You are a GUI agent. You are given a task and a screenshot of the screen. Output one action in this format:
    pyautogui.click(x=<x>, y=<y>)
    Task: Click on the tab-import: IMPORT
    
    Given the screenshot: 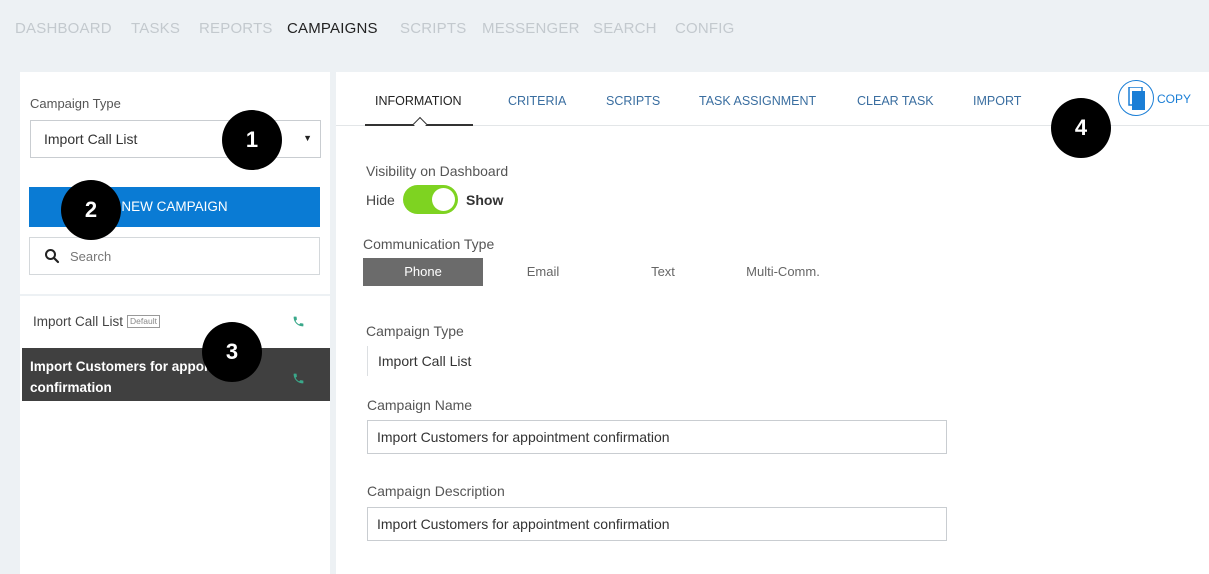 What is the action you would take?
    pyautogui.click(x=997, y=101)
    